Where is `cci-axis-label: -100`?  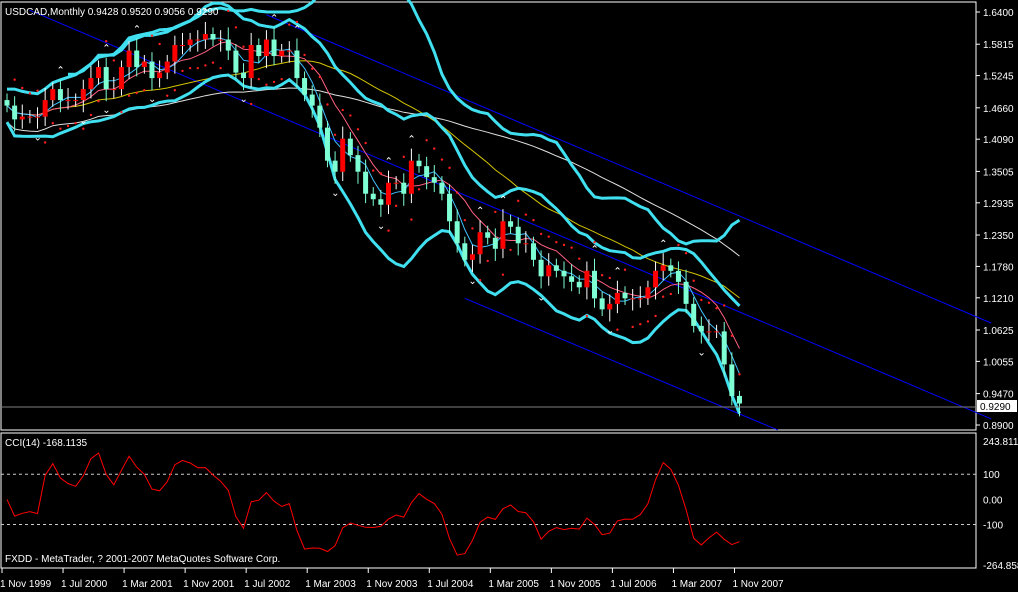 cci-axis-label: -100 is located at coordinates (993, 526).